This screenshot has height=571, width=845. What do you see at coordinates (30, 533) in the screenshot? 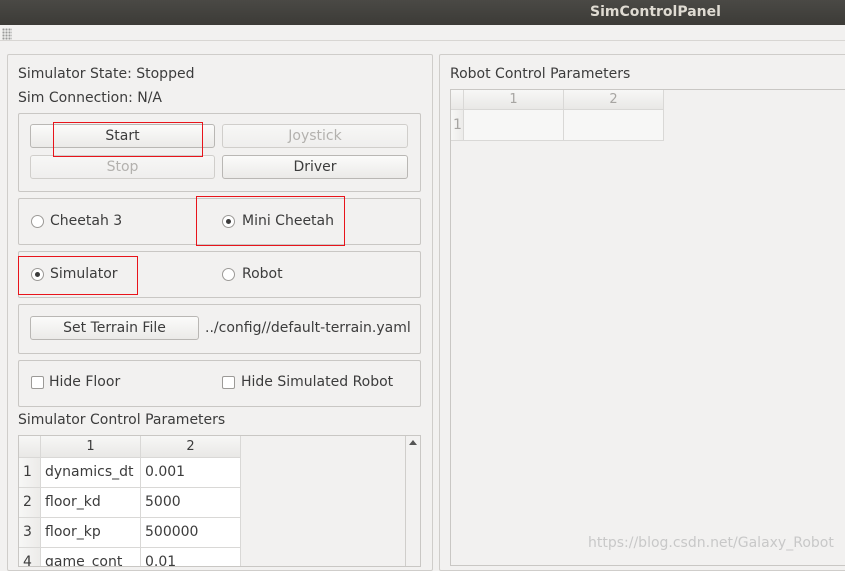
I see `row-header-3: 3` at bounding box center [30, 533].